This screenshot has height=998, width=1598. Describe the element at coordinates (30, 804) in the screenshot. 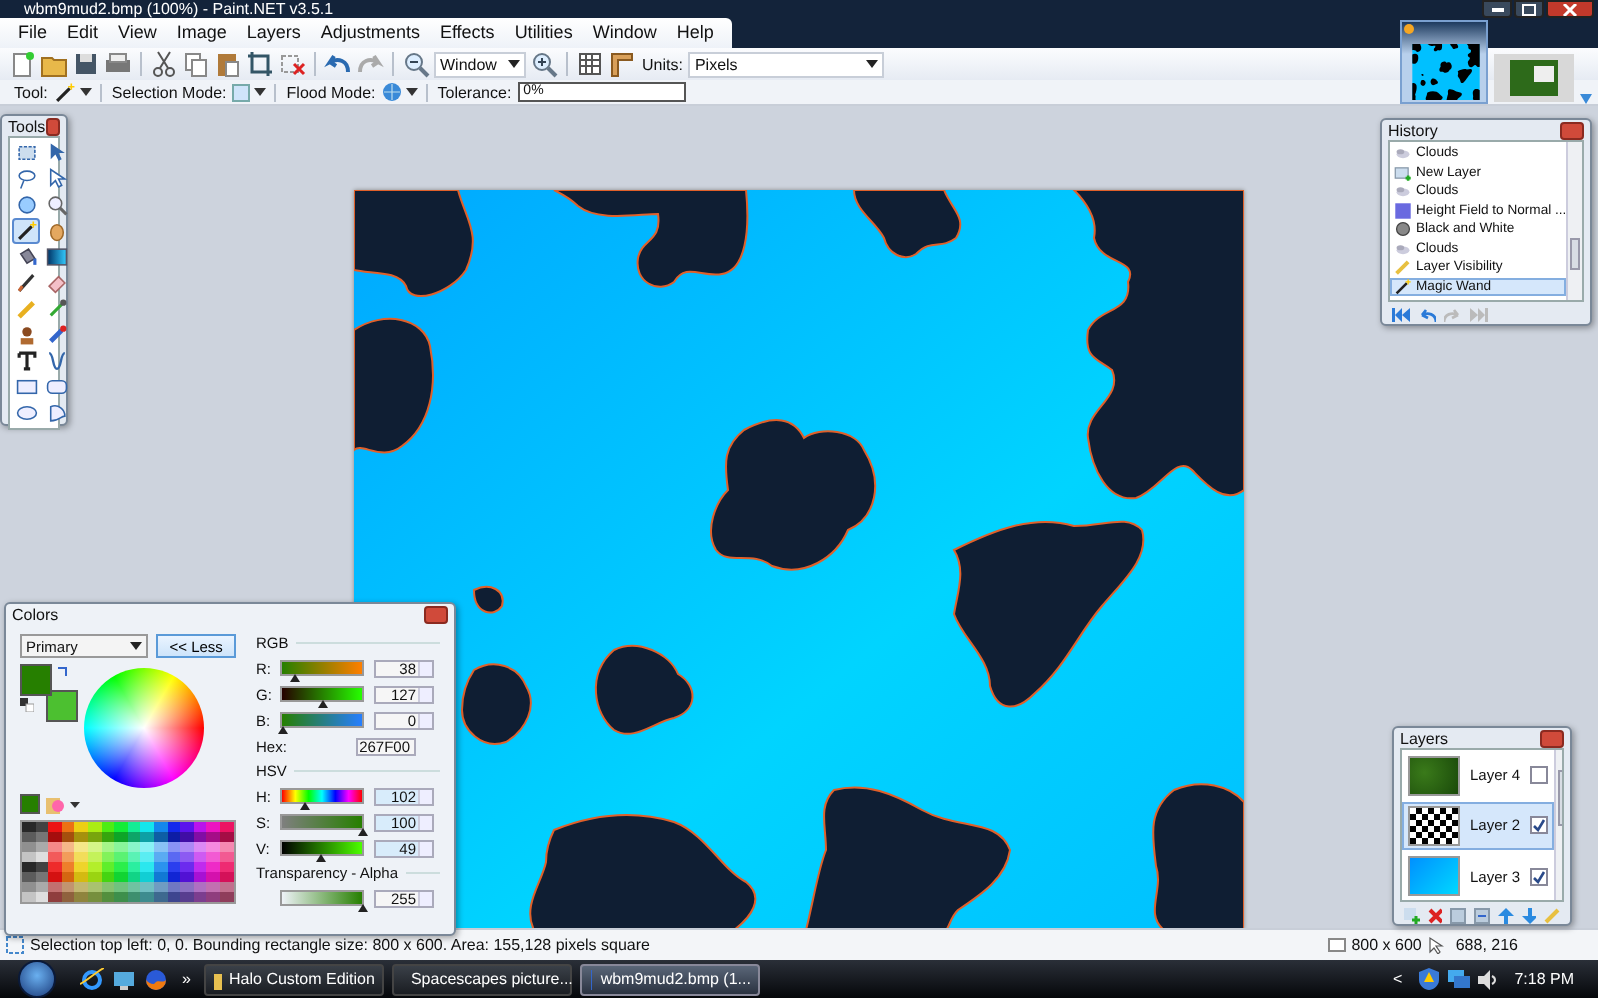

I see `color-swatch` at that location.